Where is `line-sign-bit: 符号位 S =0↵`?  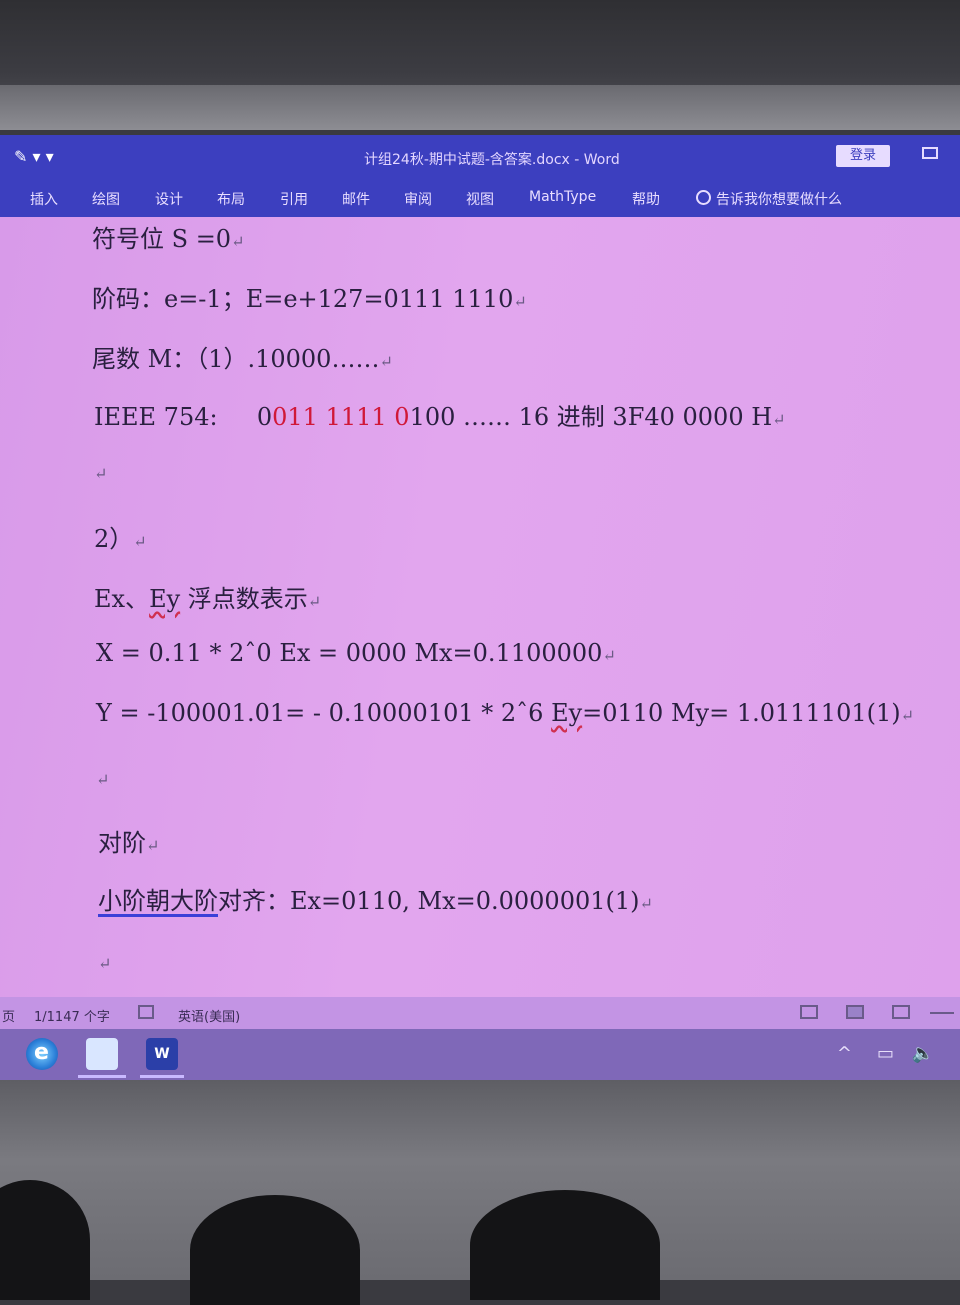
line-sign-bit: 符号位 S =0↵ is located at coordinates (168, 236).